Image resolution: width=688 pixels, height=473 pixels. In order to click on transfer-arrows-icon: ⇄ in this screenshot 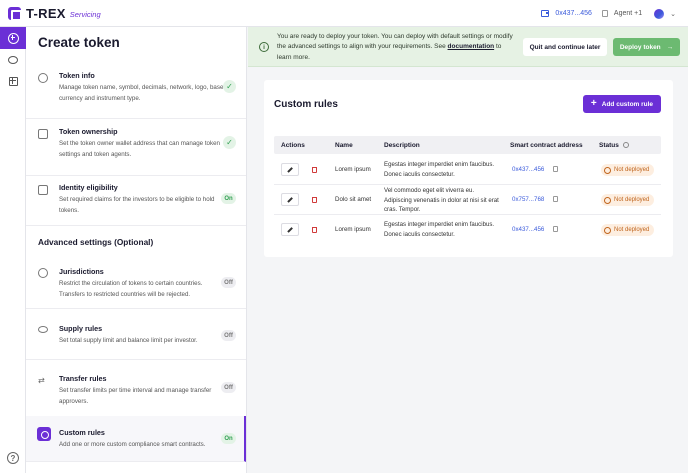, I will do `click(41, 380)`.